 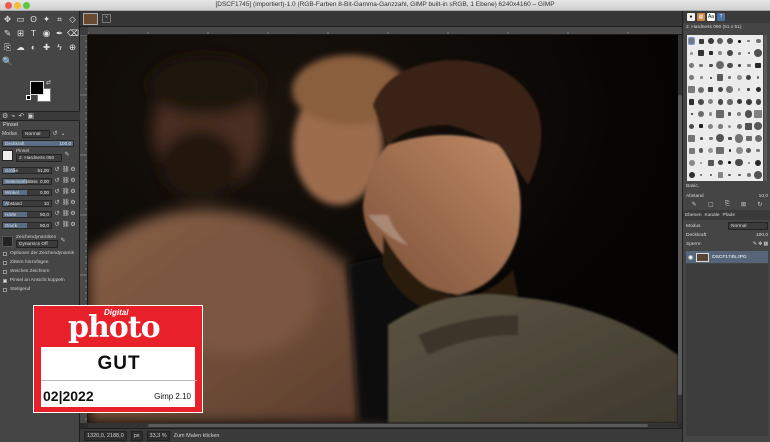 What do you see at coordinates (33, 47) in the screenshot?
I see `dodge-icon: ◐` at bounding box center [33, 47].